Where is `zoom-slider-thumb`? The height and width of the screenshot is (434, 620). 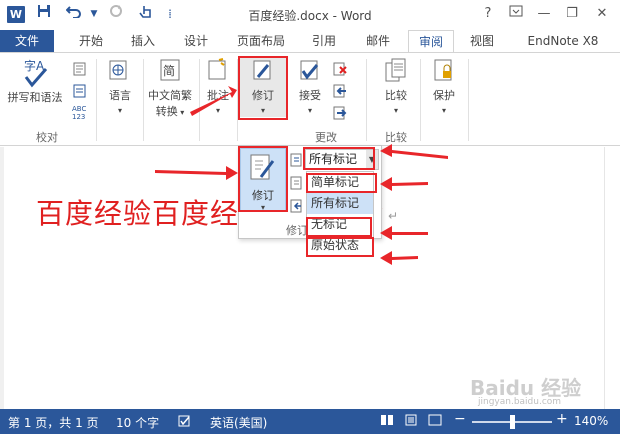
zoom-slider-thumb is located at coordinates (512, 422).